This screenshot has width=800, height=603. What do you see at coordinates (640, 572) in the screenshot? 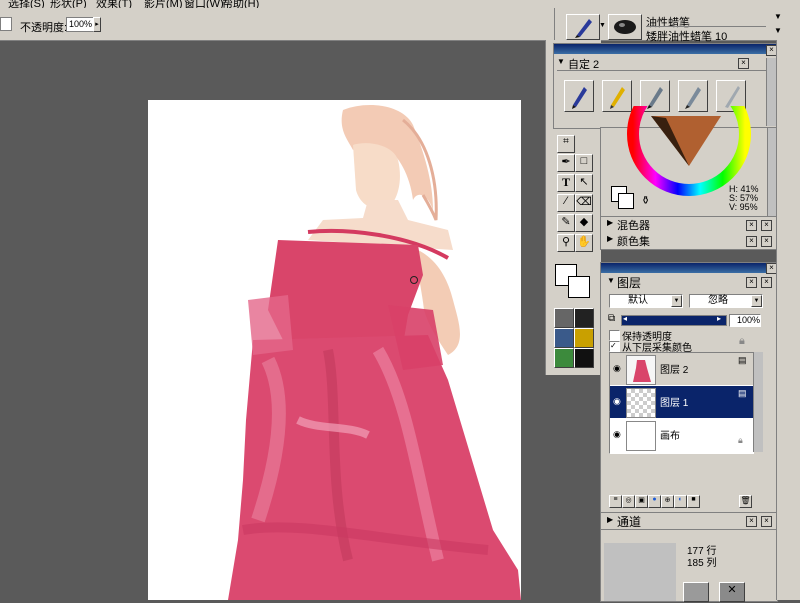
I see `navigator-preview` at bounding box center [640, 572].